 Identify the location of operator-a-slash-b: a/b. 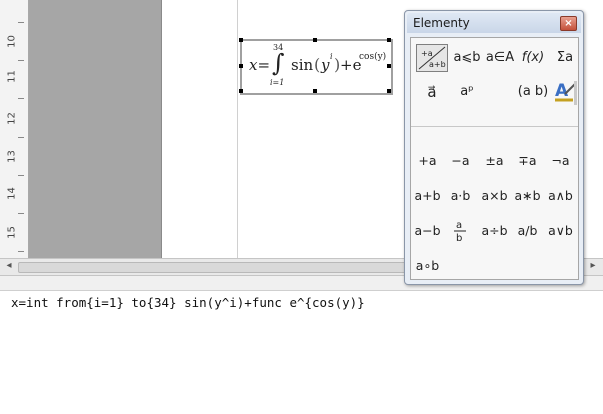
(527, 231).